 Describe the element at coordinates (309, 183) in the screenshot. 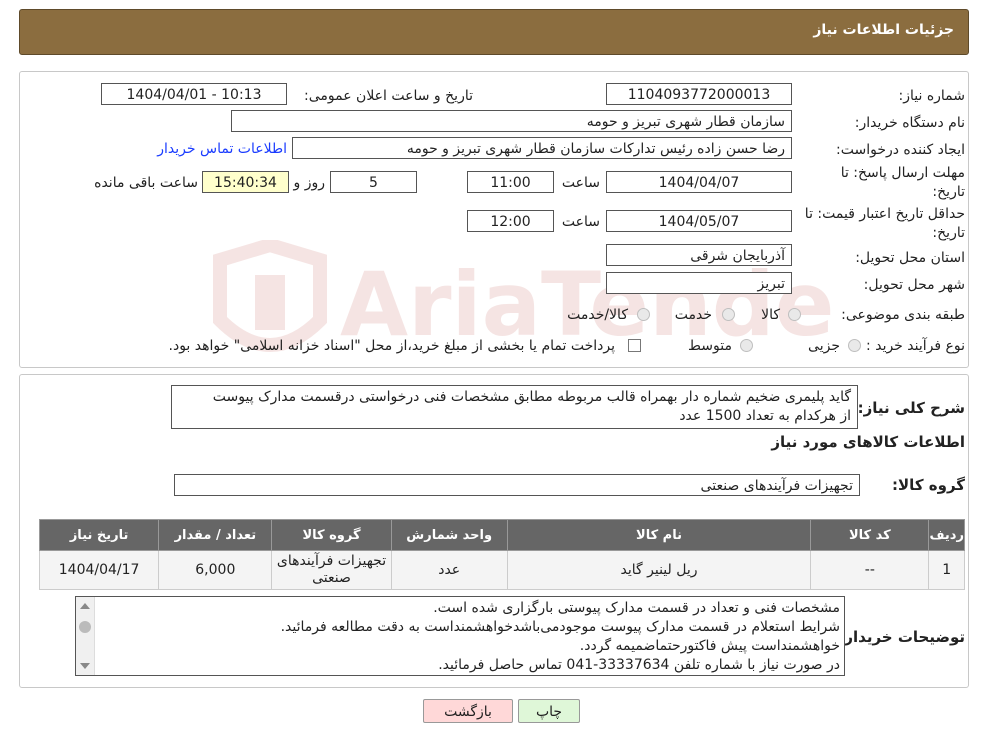

I see `days-label: روز و` at that location.